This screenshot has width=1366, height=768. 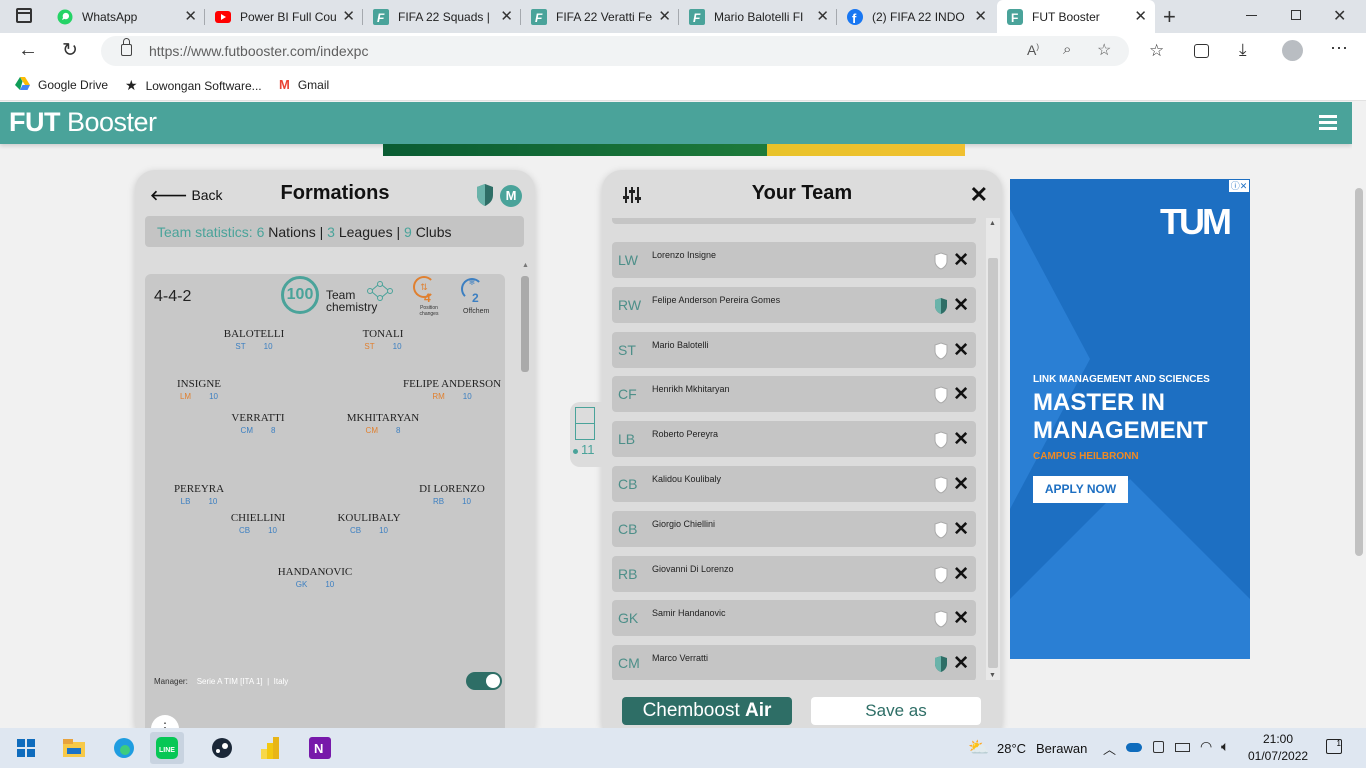 I want to click on more-menu-icon: ⋯, so click(x=1339, y=48).